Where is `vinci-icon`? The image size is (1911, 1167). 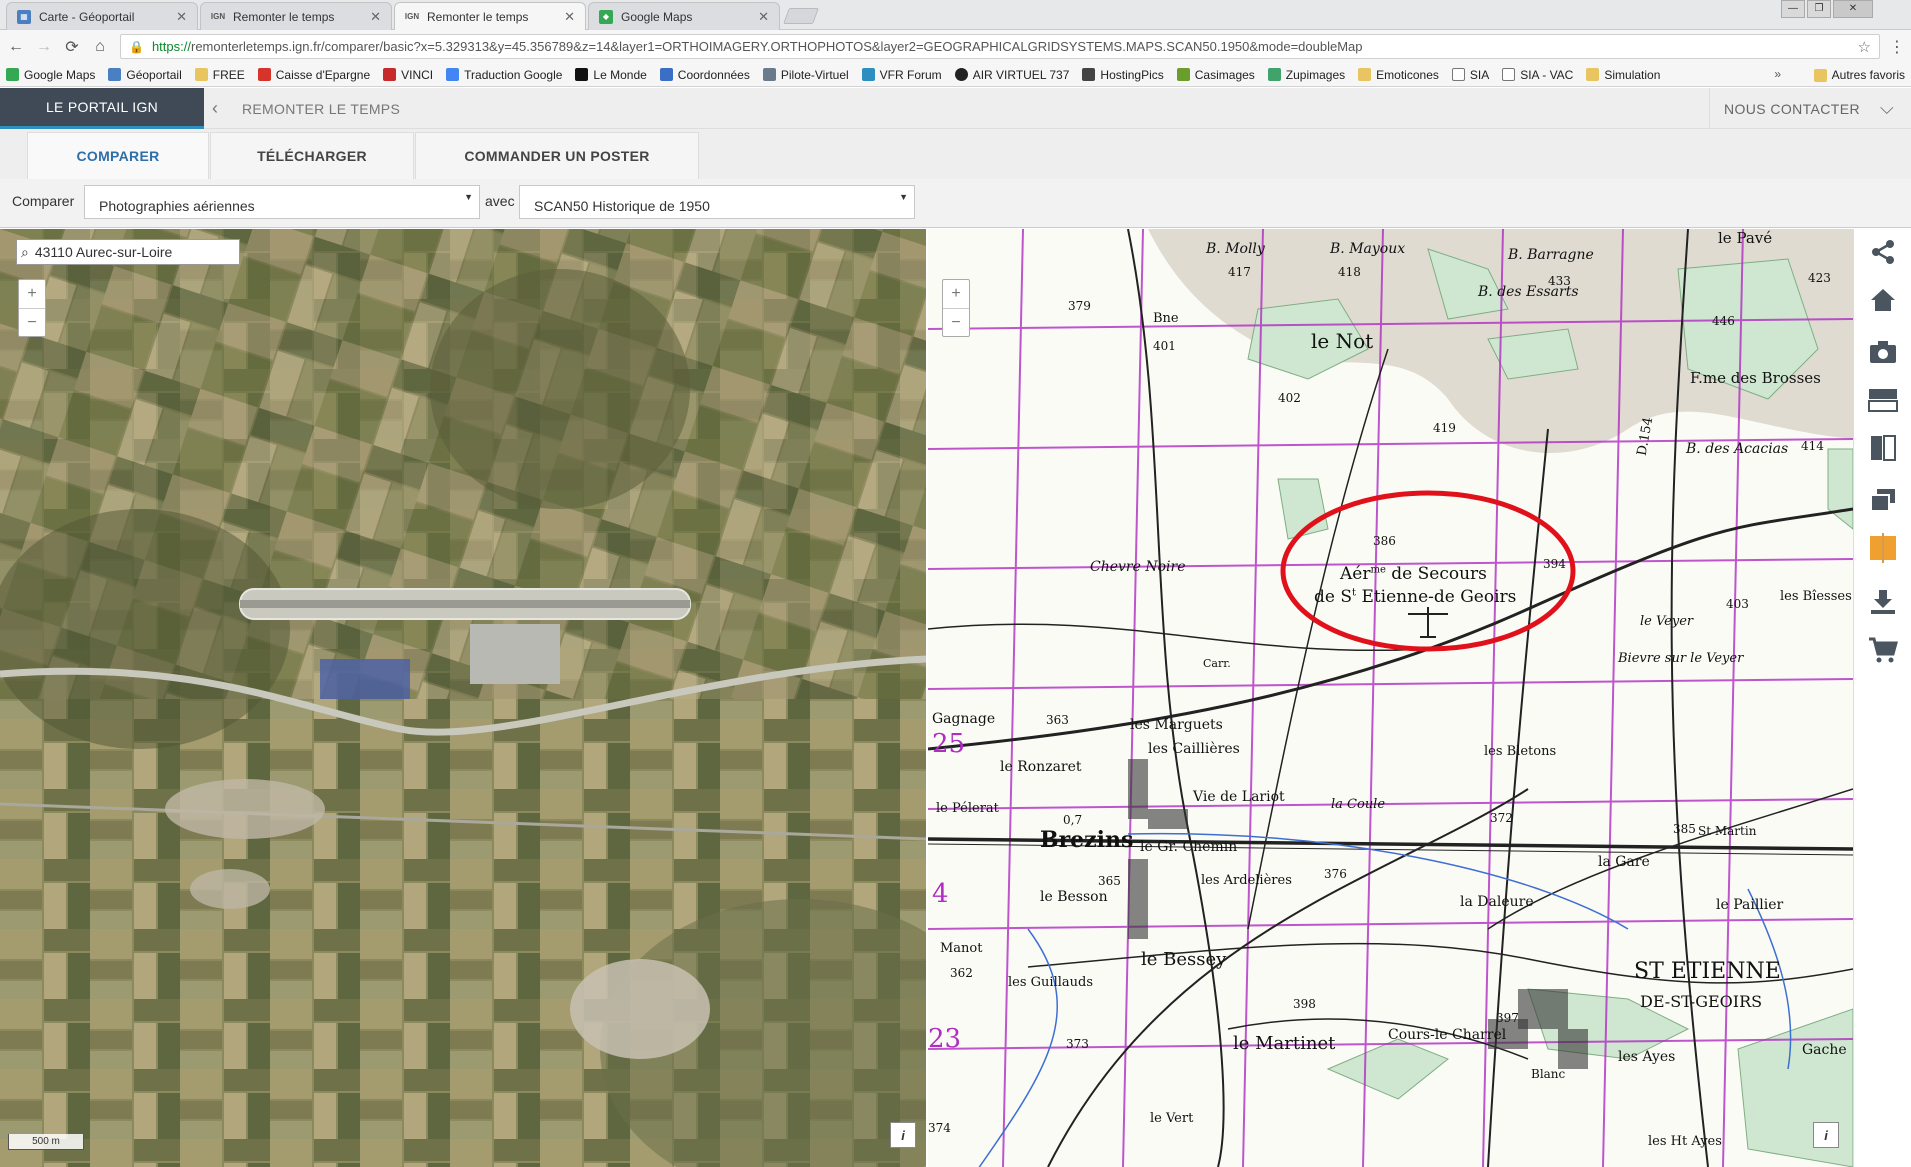
vinci-icon is located at coordinates (390, 74).